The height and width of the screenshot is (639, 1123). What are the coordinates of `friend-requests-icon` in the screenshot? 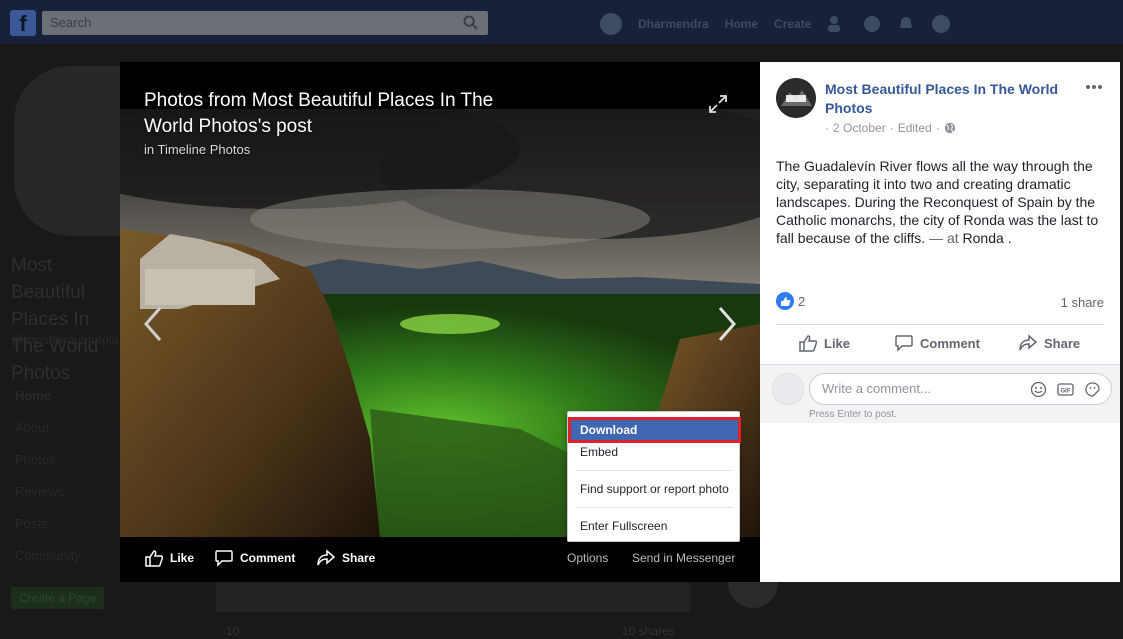 It's located at (837, 24).